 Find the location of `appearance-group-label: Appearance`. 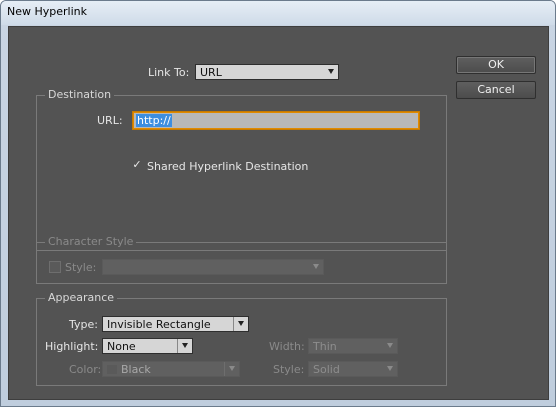

appearance-group-label: Appearance is located at coordinates (81, 297).